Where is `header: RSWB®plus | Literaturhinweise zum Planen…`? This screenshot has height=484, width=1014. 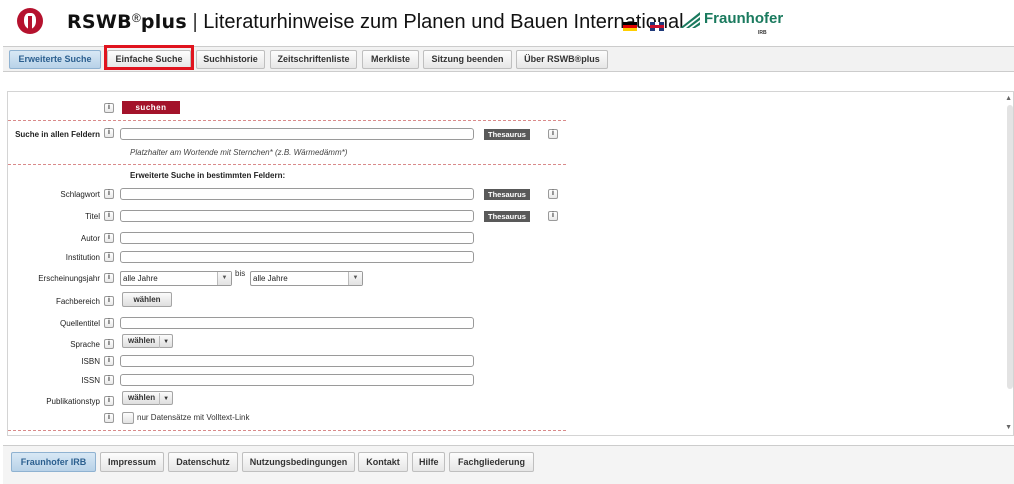 header: RSWB®plus | Literaturhinweise zum Planen… is located at coordinates (507, 23).